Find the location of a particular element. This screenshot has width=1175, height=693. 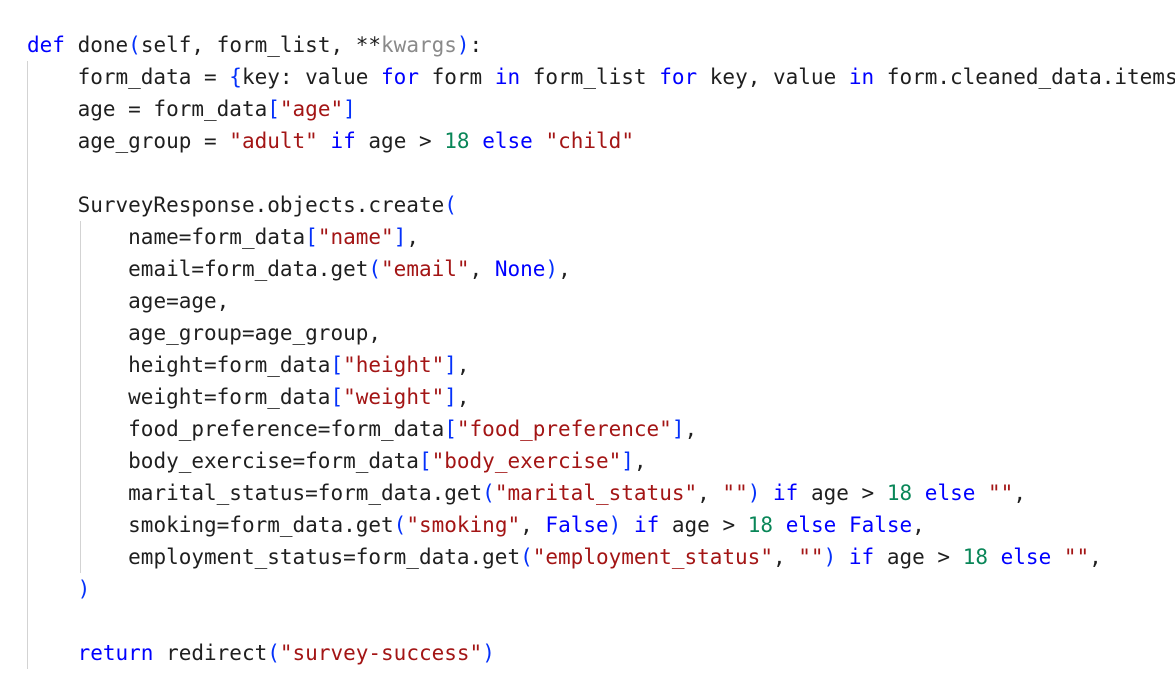

code-token: "food_preference" is located at coordinates (564, 429).